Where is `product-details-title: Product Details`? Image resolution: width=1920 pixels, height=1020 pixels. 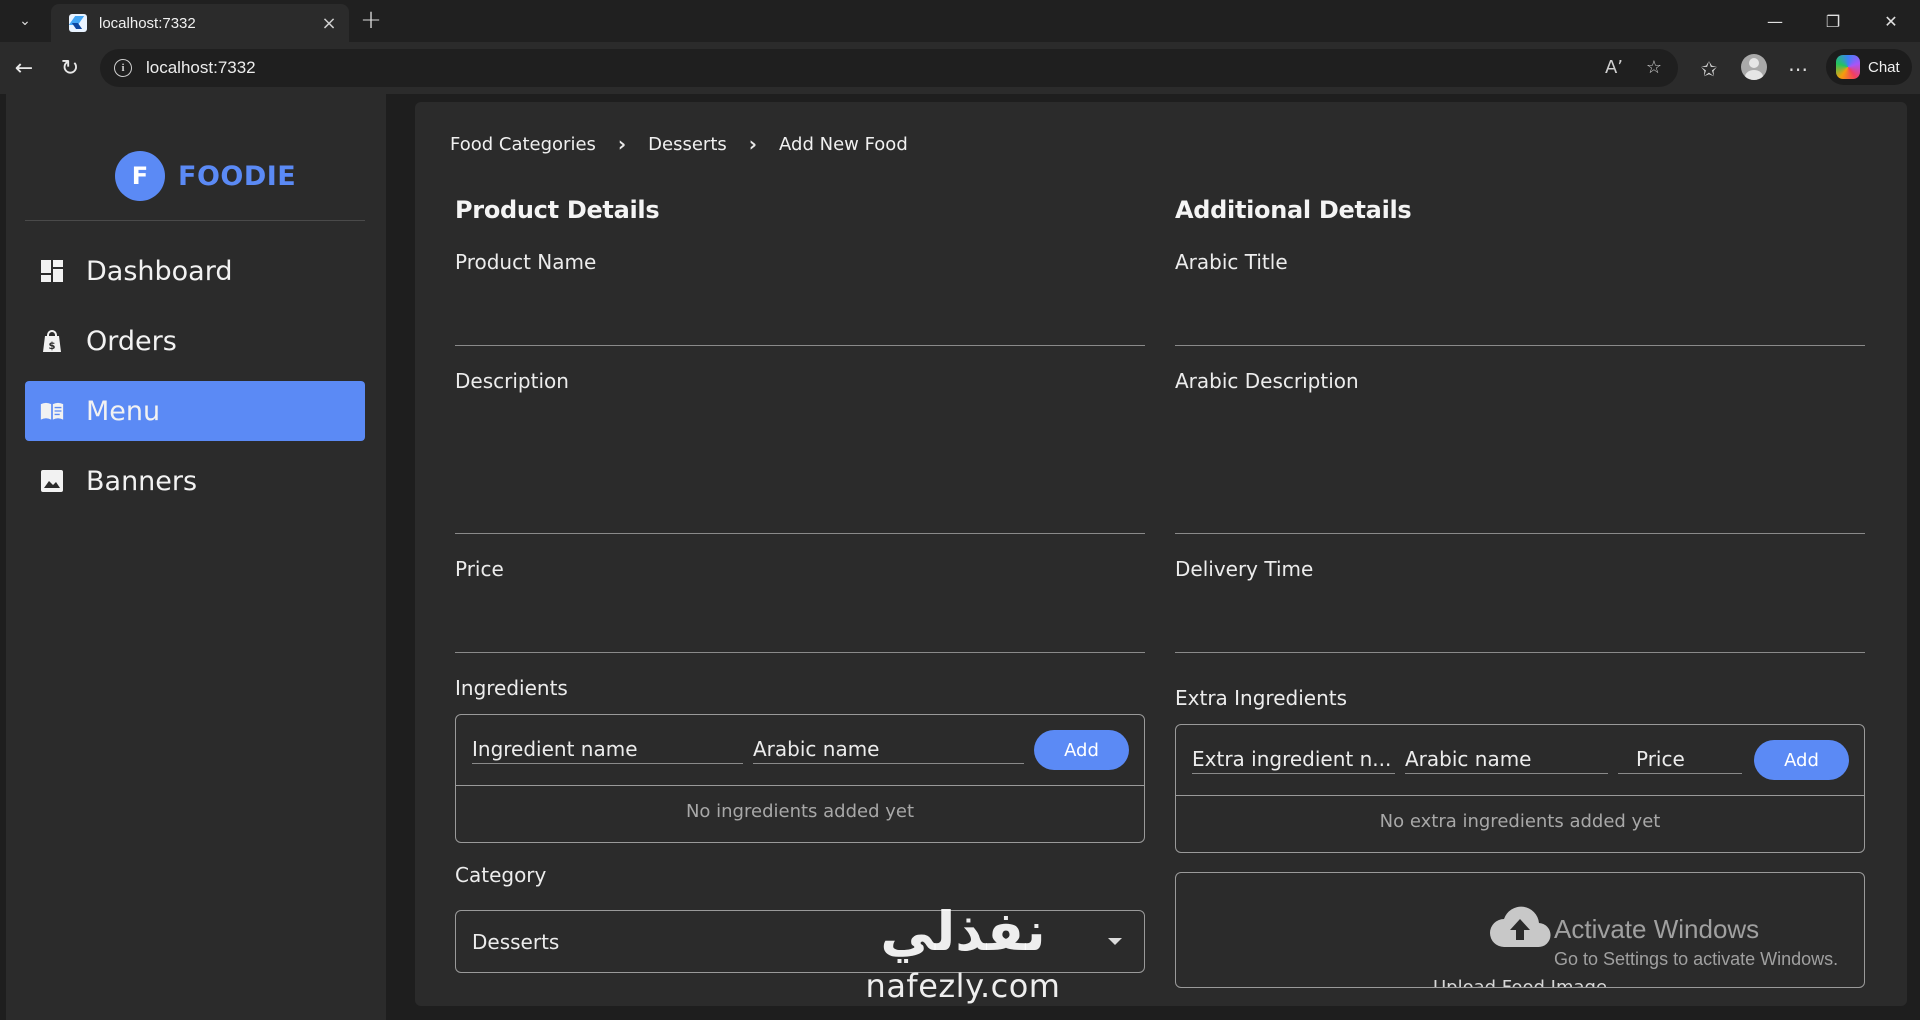 product-details-title: Product Details is located at coordinates (557, 210).